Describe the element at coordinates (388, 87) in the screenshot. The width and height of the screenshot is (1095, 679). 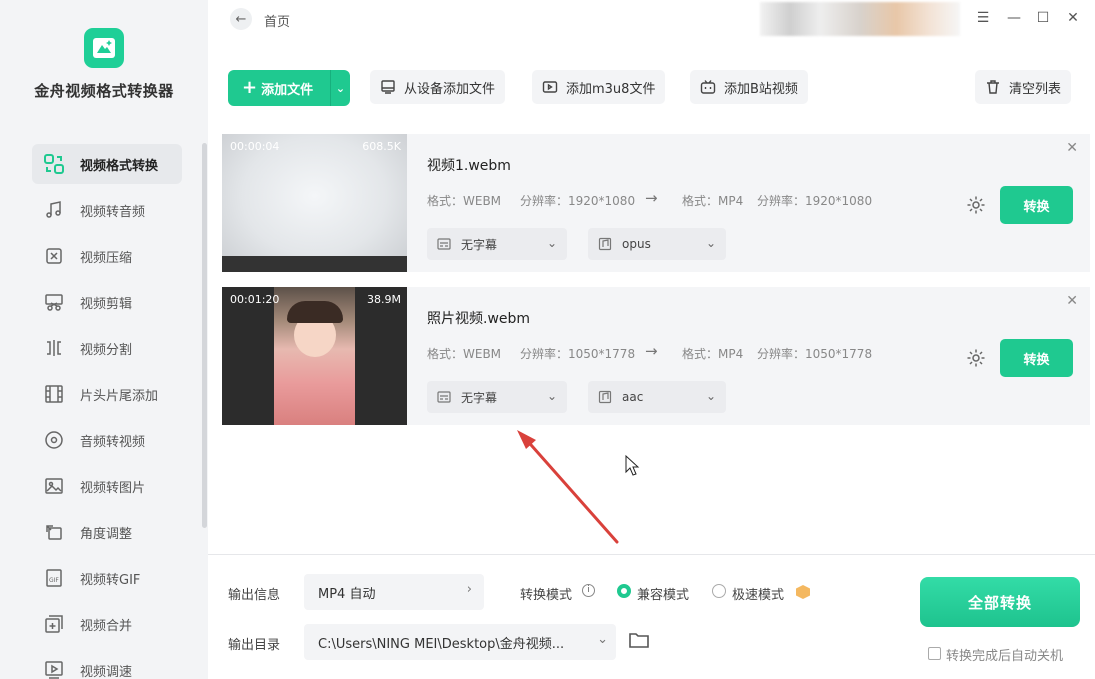
I see `device-icon` at that location.